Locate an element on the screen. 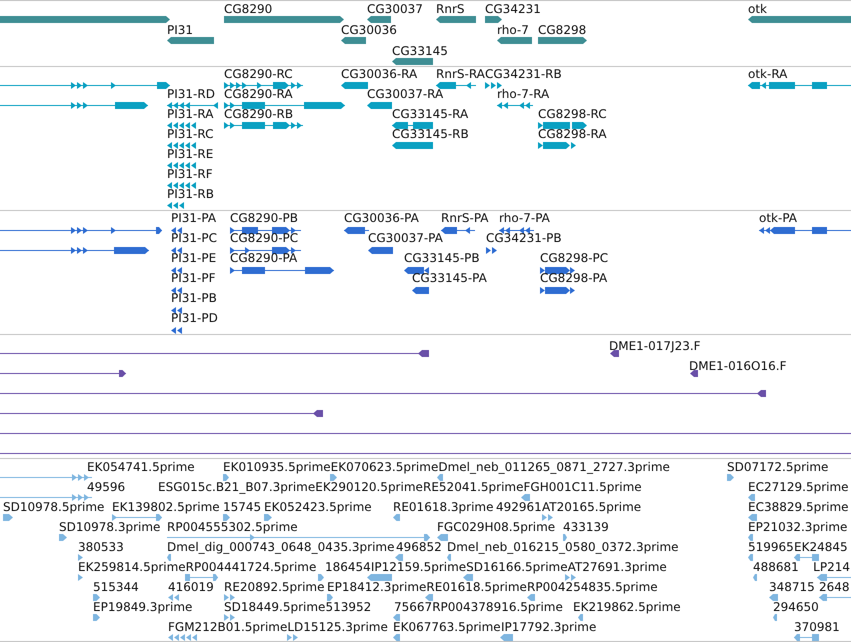 This screenshot has width=851, height=642. protein-label: CG8298-PA is located at coordinates (574, 278).